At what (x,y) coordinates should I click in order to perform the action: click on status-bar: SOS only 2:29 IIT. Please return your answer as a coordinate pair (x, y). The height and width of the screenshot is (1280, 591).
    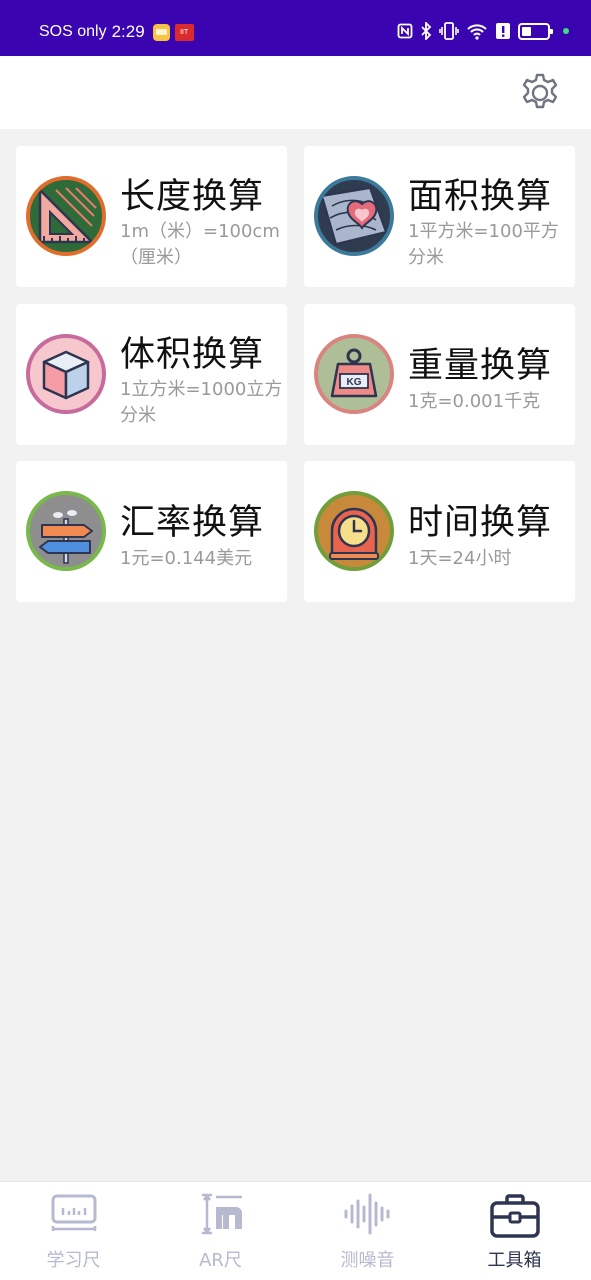
    Looking at the image, I should click on (295, 28).